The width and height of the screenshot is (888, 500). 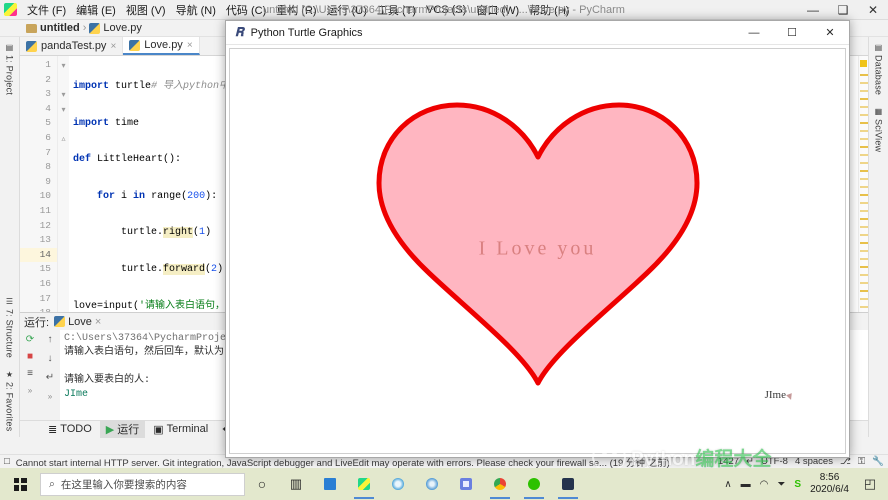 What do you see at coordinates (96, 10) in the screenshot?
I see `menu-edit: 编辑 (E)` at bounding box center [96, 10].